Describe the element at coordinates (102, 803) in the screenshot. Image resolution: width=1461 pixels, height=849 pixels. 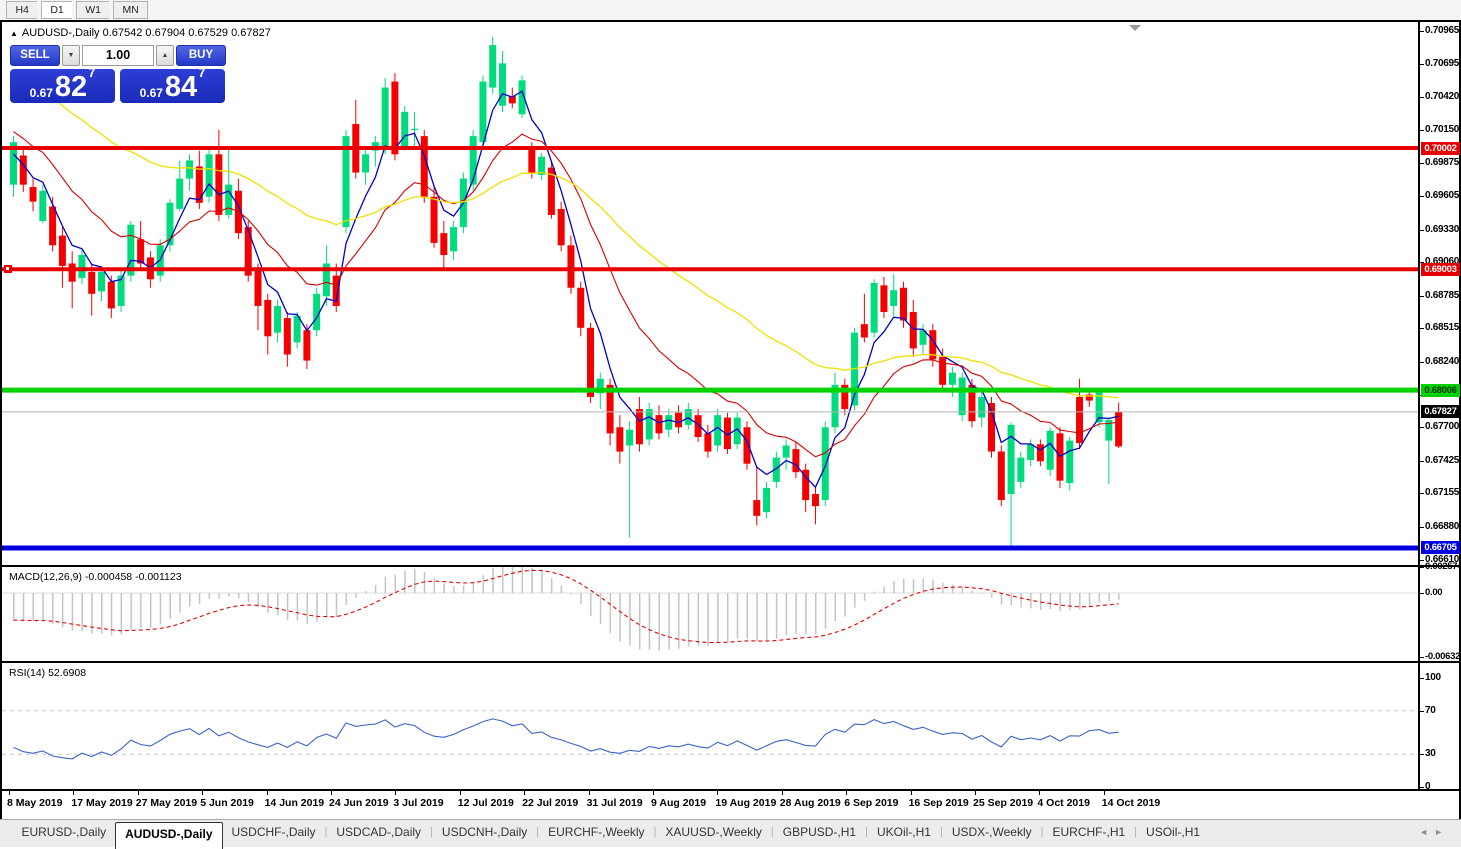
I see `date-tick-label: 17 May 2019` at that location.